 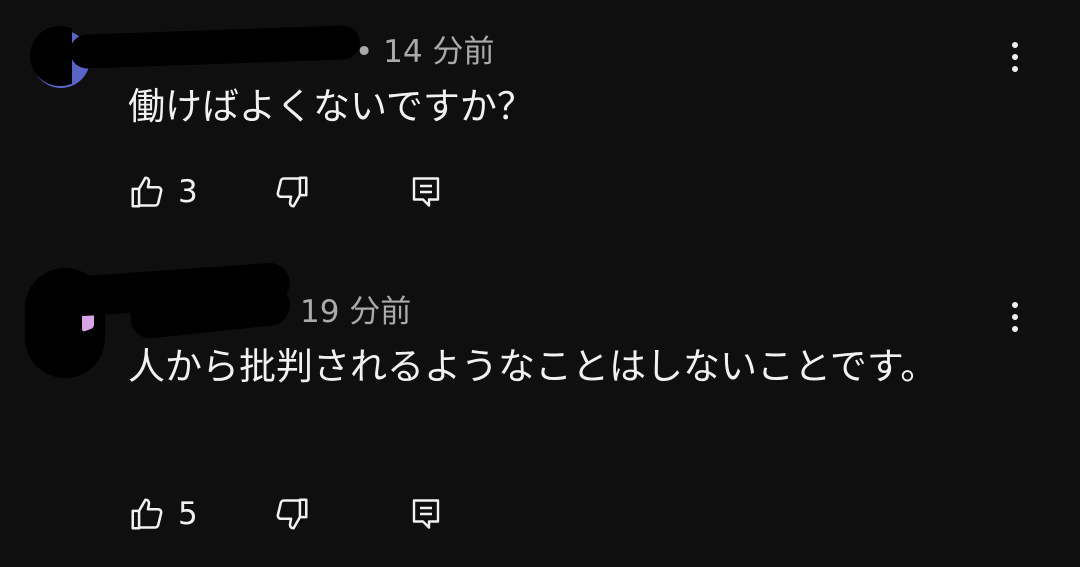 I want to click on redaction-mark, so click(x=215, y=47).